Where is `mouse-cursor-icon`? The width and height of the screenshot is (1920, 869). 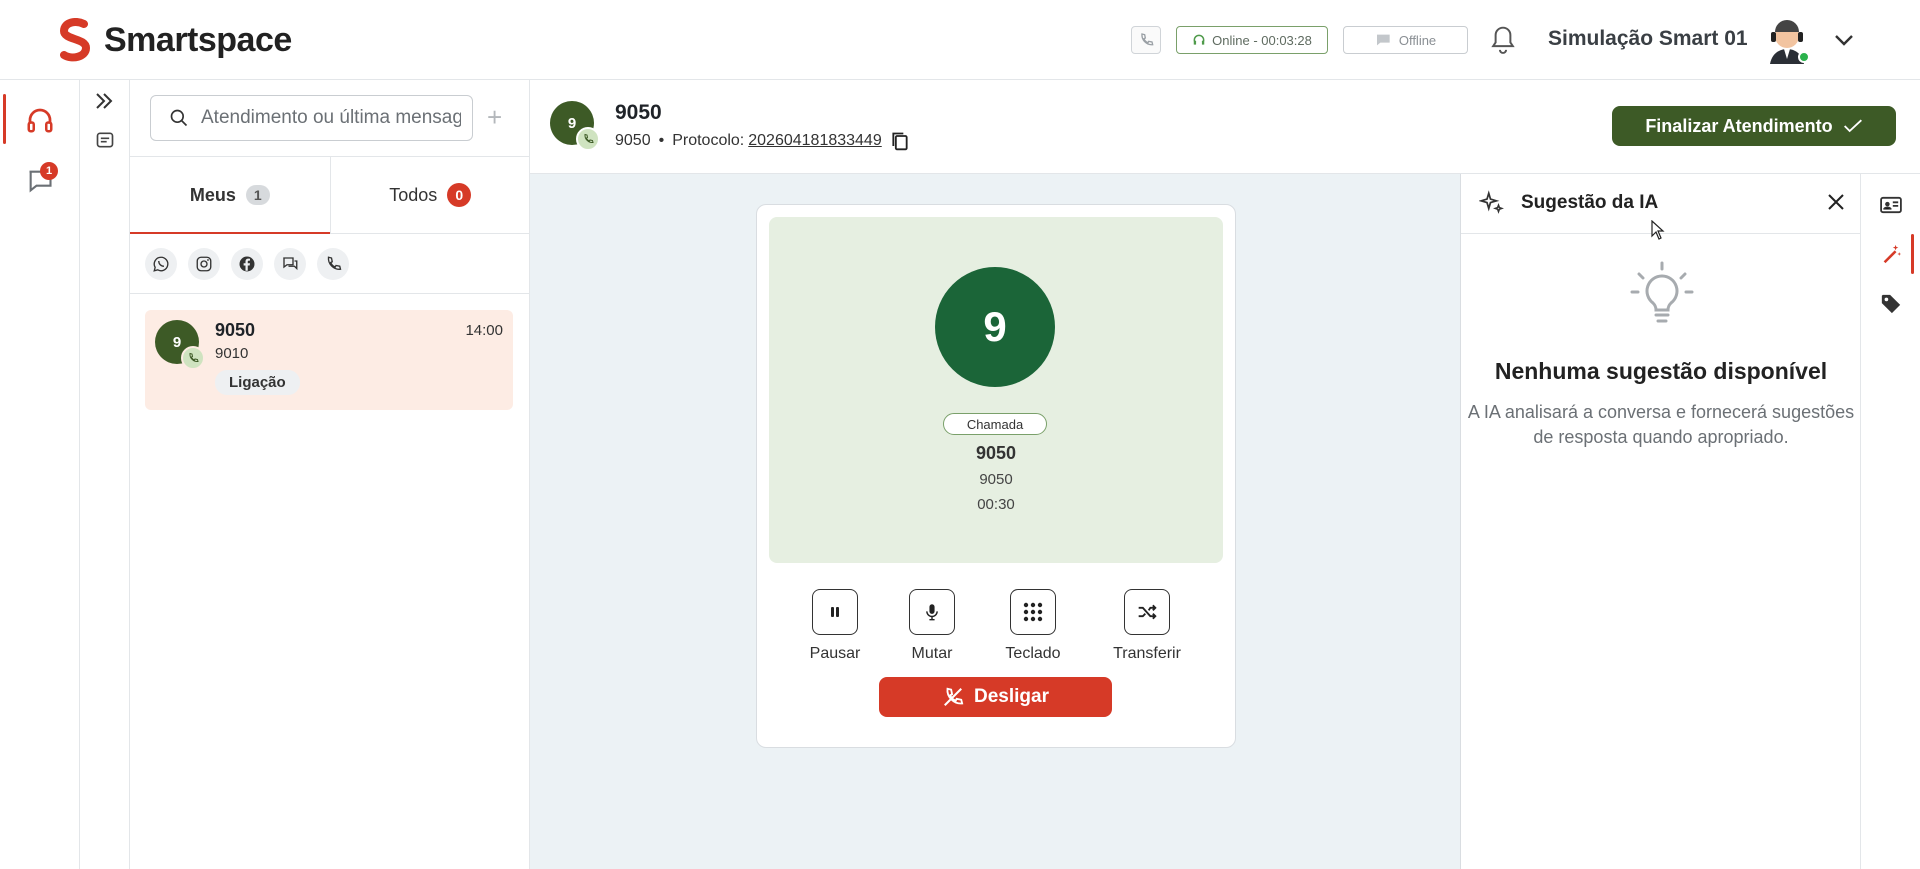 mouse-cursor-icon is located at coordinates (1658, 230).